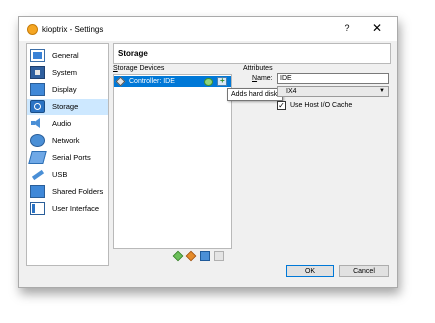  Describe the element at coordinates (37, 106) in the screenshot. I see `storage-icon` at that location.